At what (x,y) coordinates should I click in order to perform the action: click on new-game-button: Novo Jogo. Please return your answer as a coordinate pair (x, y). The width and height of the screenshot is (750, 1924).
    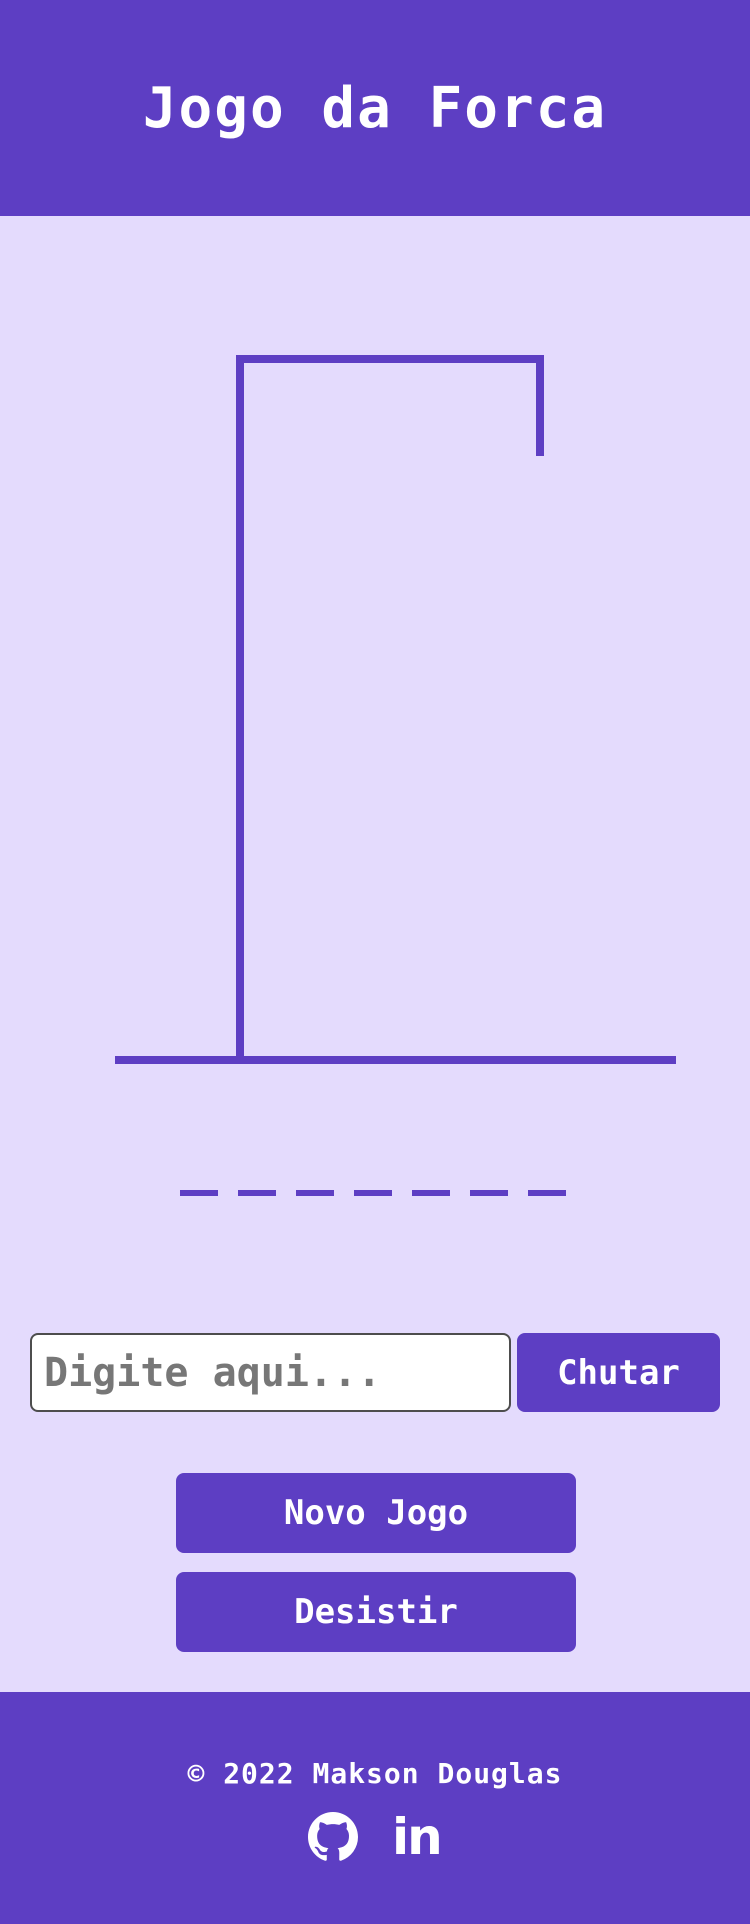
    Looking at the image, I should click on (376, 1513).